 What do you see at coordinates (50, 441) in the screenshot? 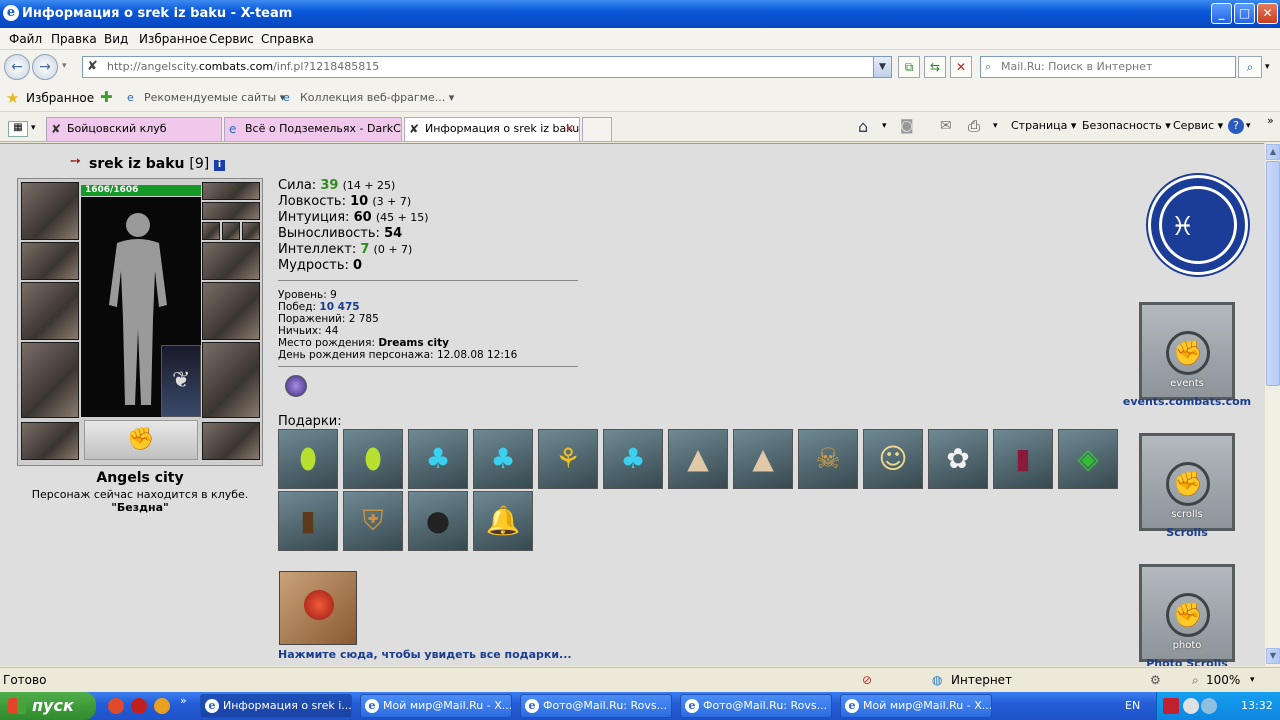
I see `belt-slot` at bounding box center [50, 441].